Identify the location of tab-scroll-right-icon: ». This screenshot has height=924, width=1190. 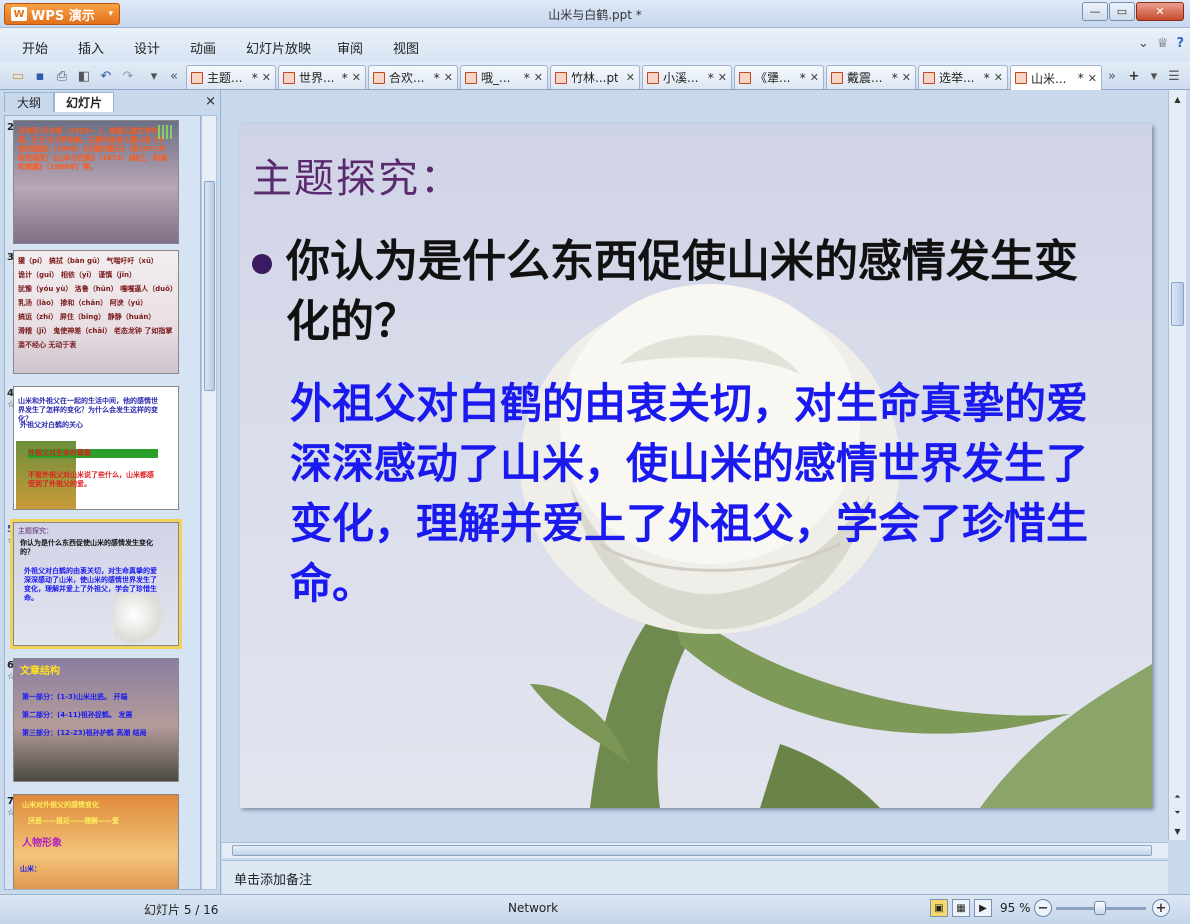
(1112, 76).